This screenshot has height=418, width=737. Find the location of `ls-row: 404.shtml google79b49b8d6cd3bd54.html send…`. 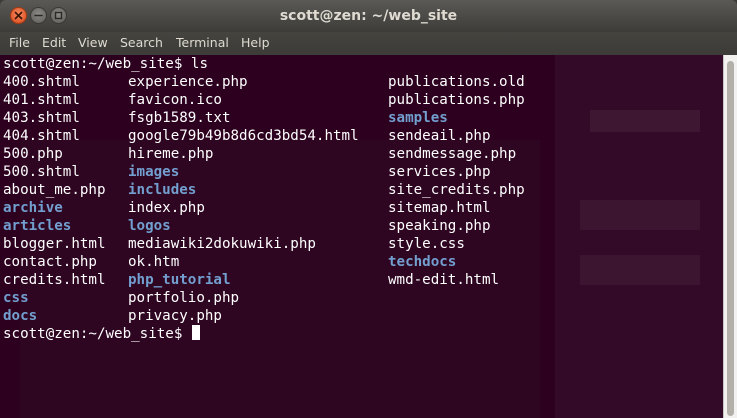

ls-row: 404.shtml google79b49b8d6cd3bd54.html send… is located at coordinates (363, 136).